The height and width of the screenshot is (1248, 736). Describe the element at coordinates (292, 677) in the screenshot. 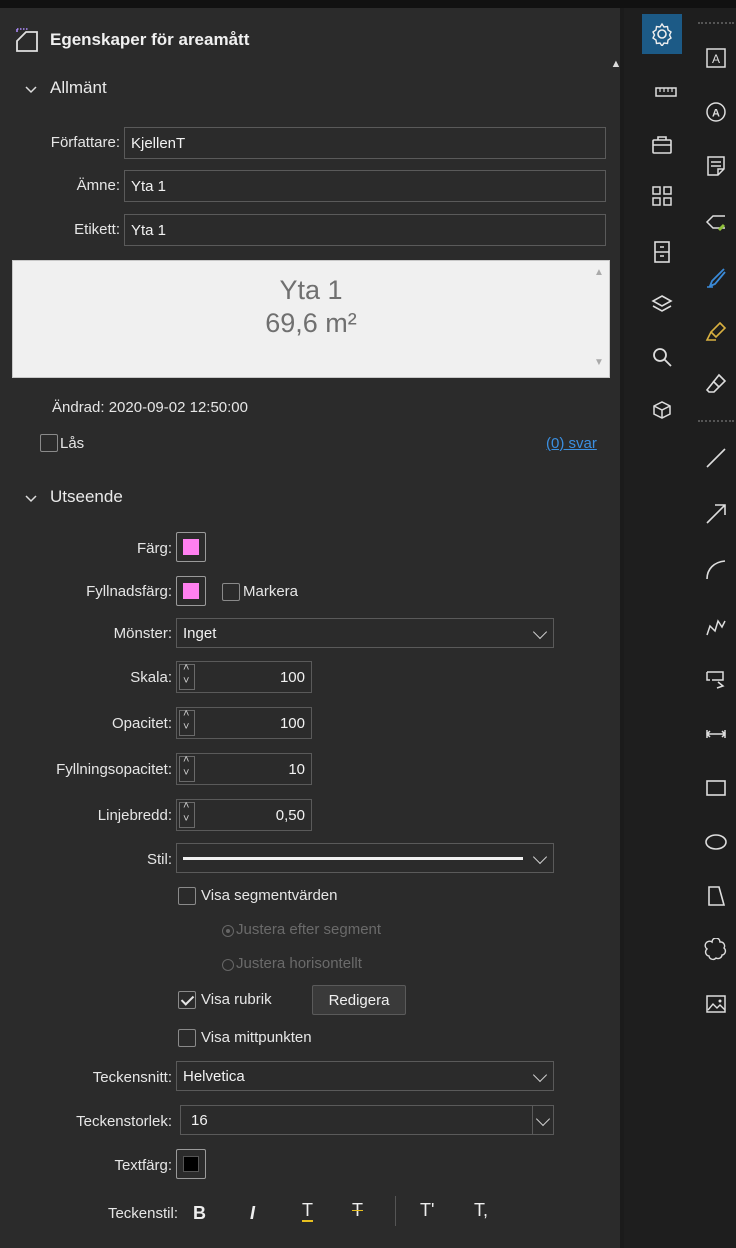

I see `scale-value: 100` at that location.